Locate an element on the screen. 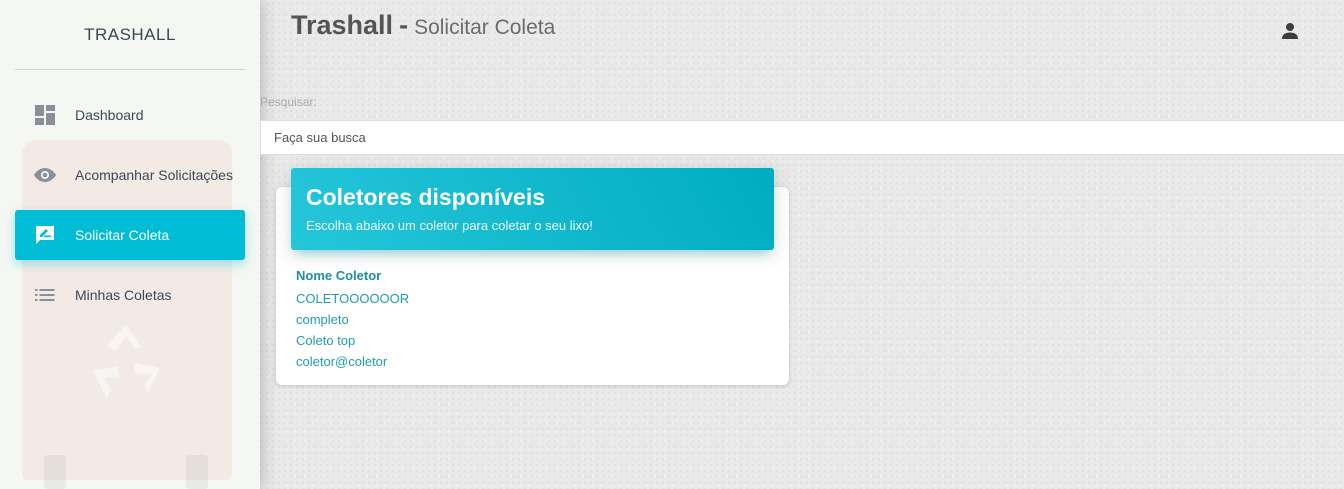 This screenshot has height=489, width=1344. eye-icon is located at coordinates (45, 175).